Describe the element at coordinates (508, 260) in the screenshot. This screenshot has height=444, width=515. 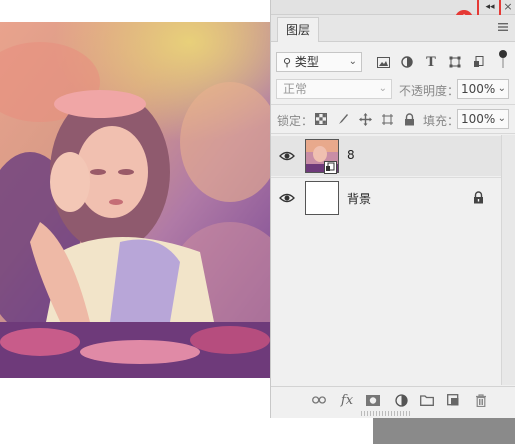
I see `layers-scrollbar` at that location.